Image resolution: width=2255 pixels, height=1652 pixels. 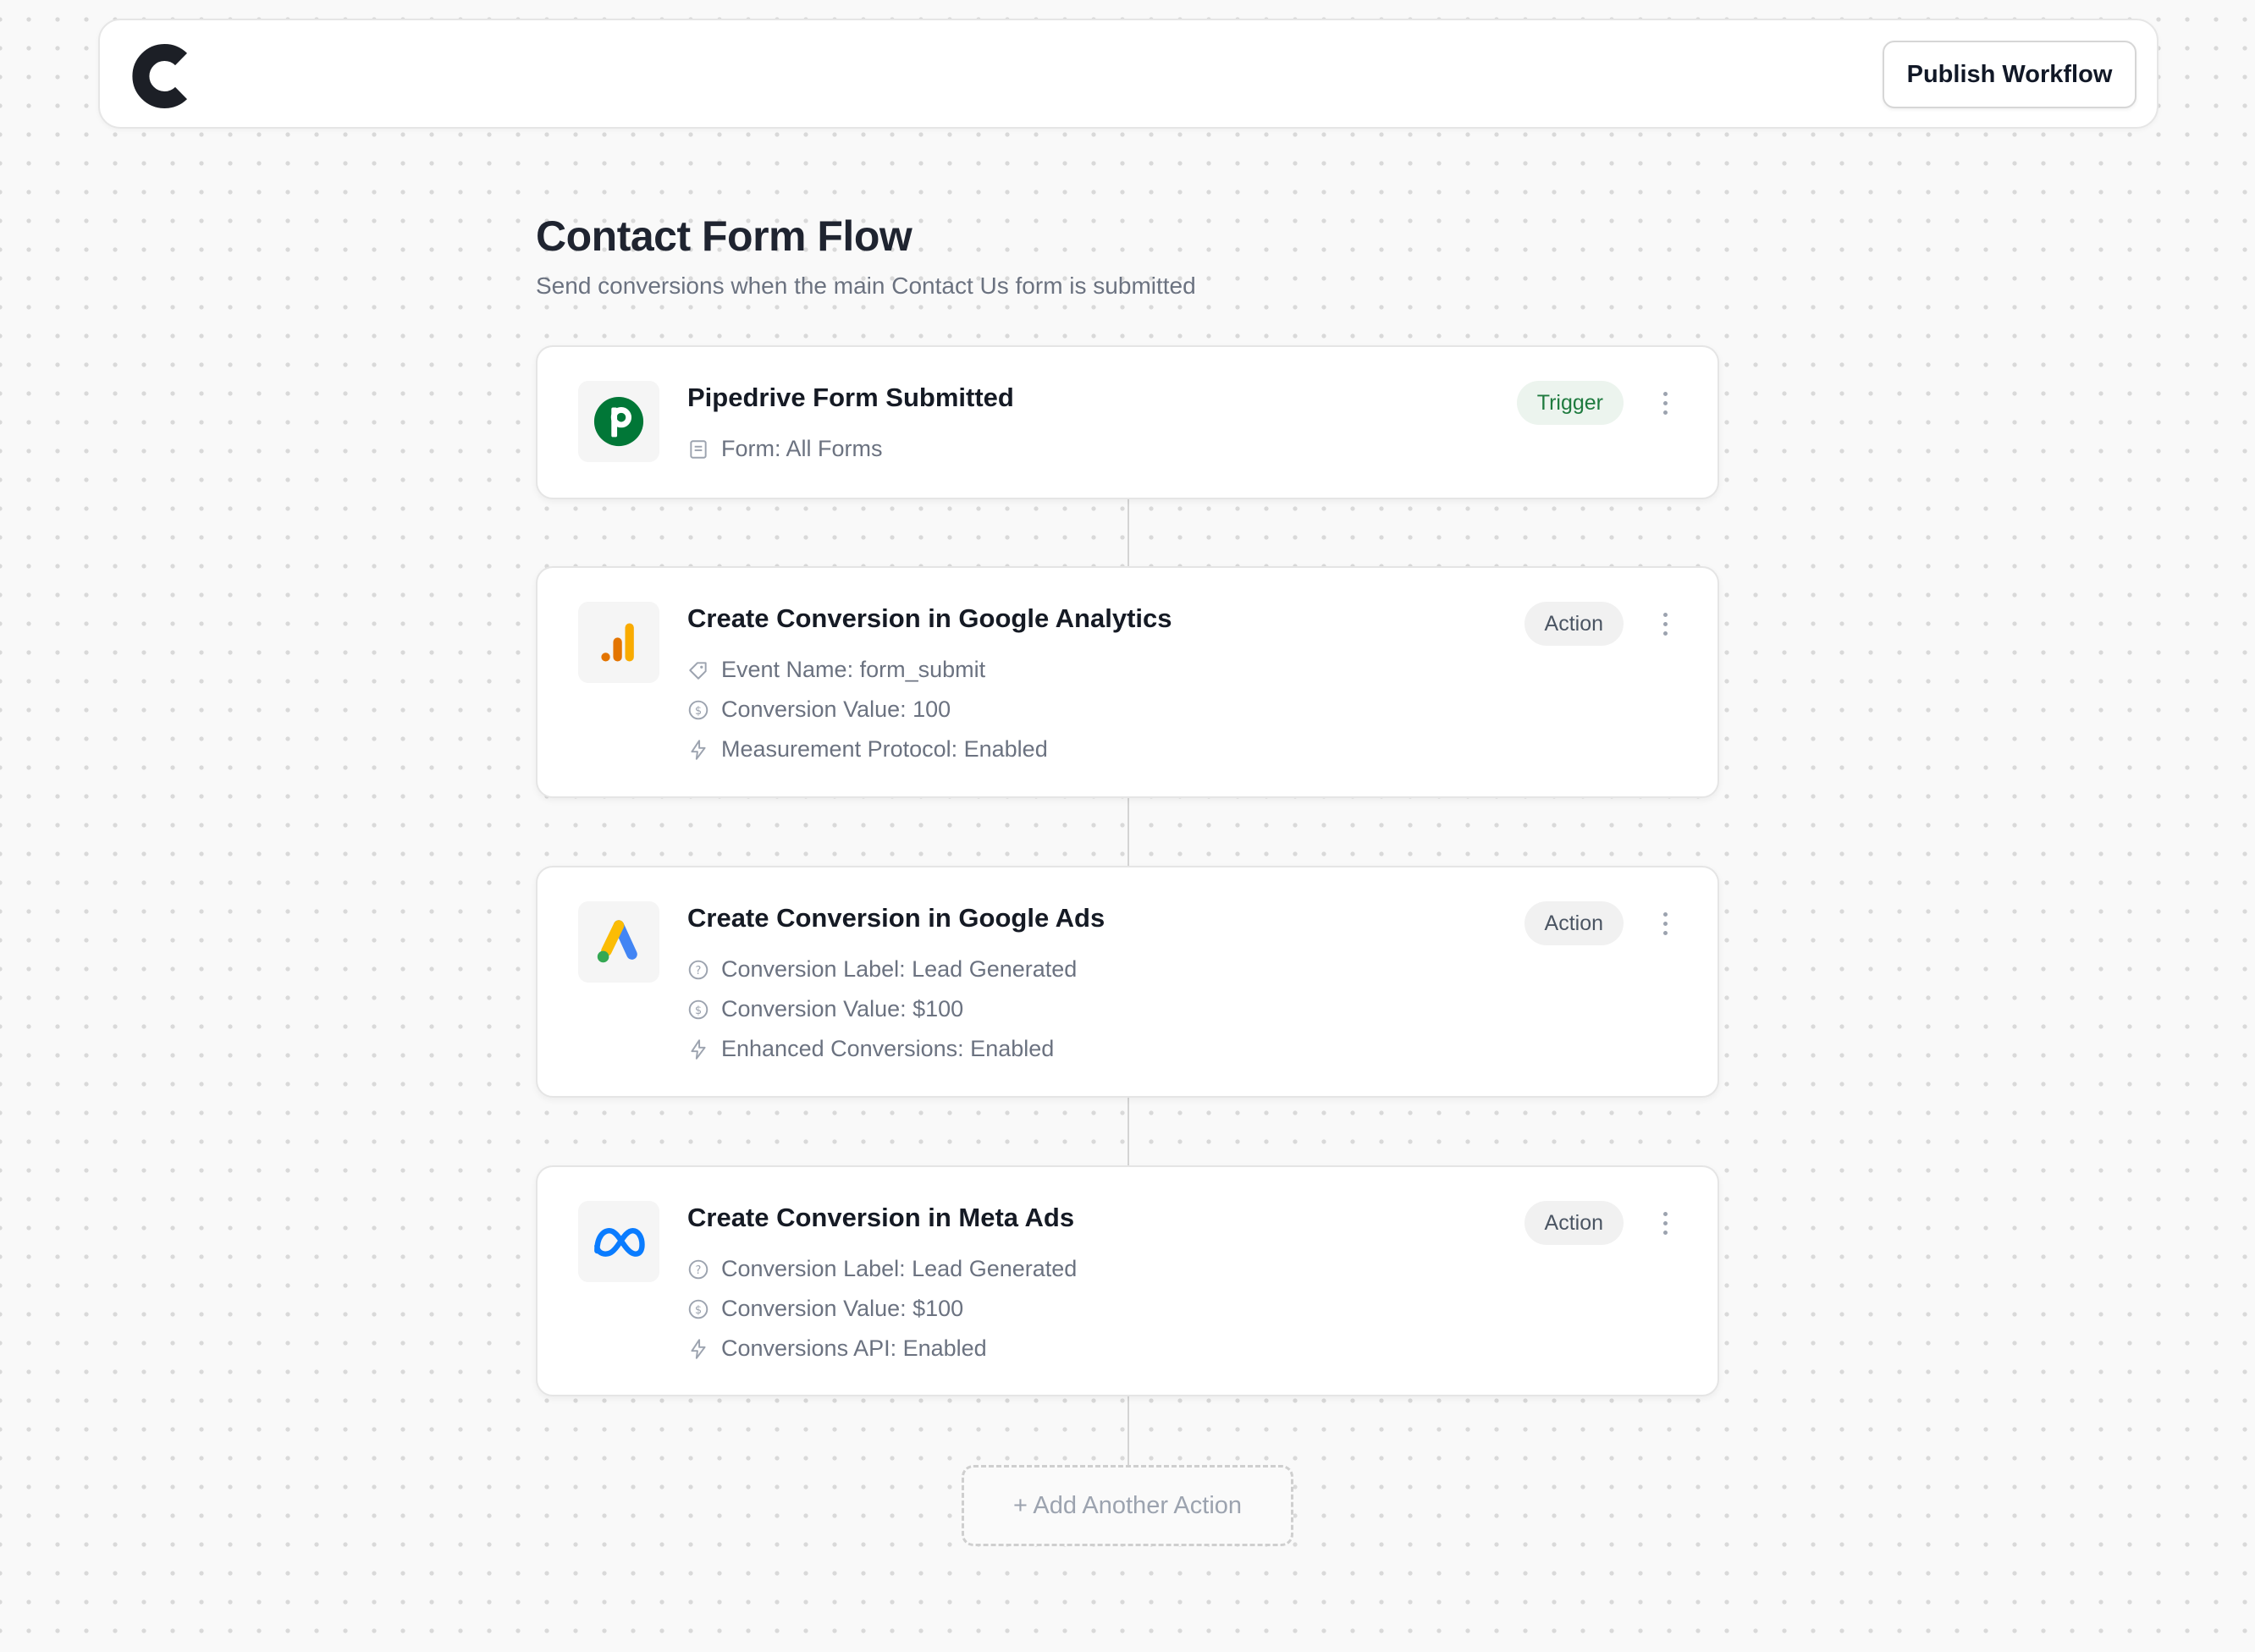 What do you see at coordinates (885, 749) in the screenshot?
I see `detail-text: Measurement Protocol: Enabled` at bounding box center [885, 749].